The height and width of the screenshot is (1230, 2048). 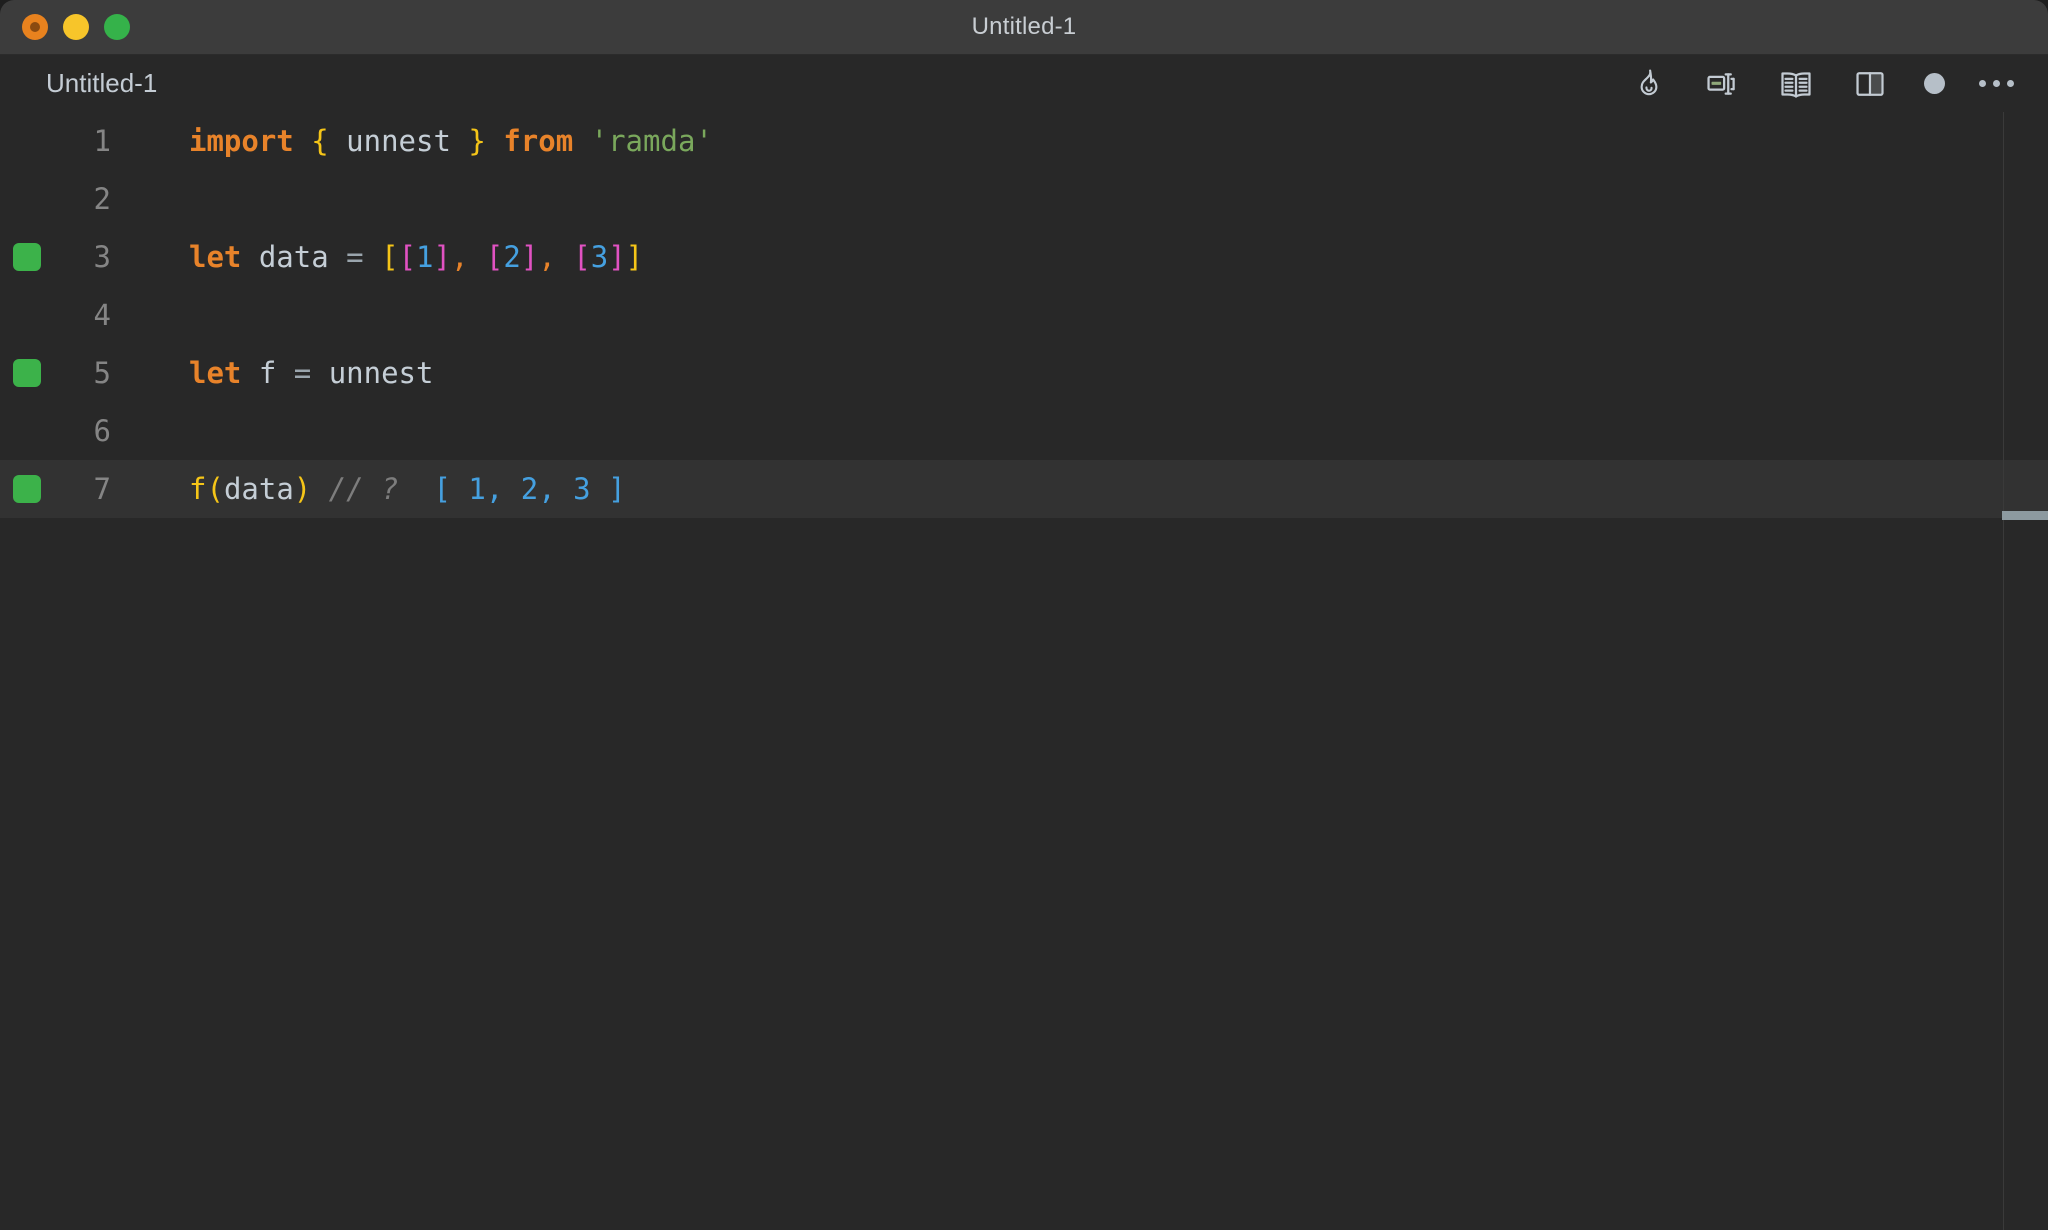 I want to click on tab-untitled-1: Untitled-1, so click(x=92, y=83).